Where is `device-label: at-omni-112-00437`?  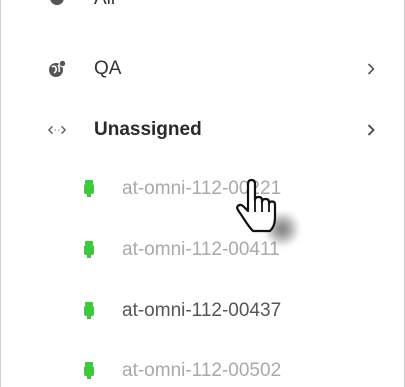
device-label: at-omni-112-00437 is located at coordinates (202, 310).